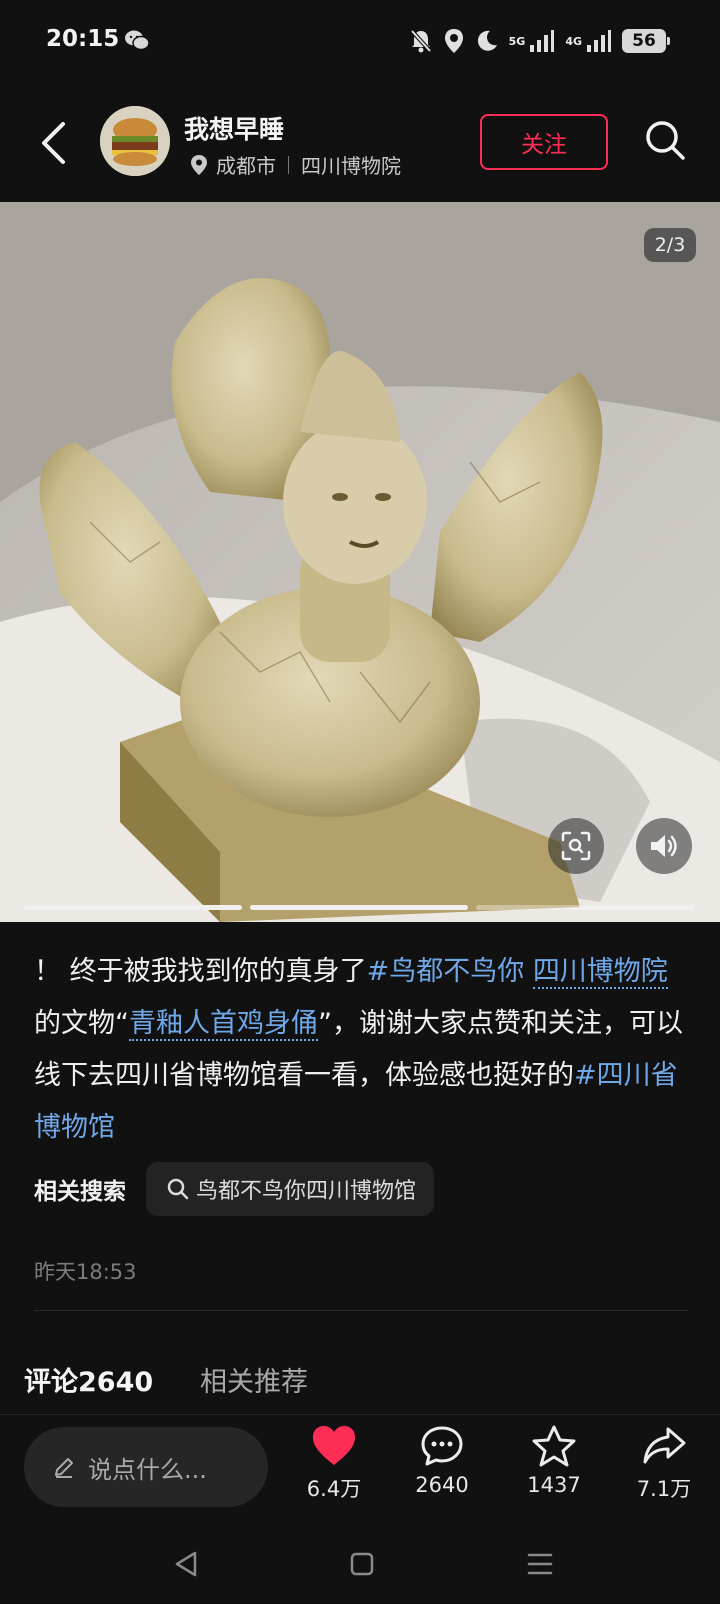 This screenshot has width=720, height=1604. I want to click on follow-button: 关注, so click(544, 142).